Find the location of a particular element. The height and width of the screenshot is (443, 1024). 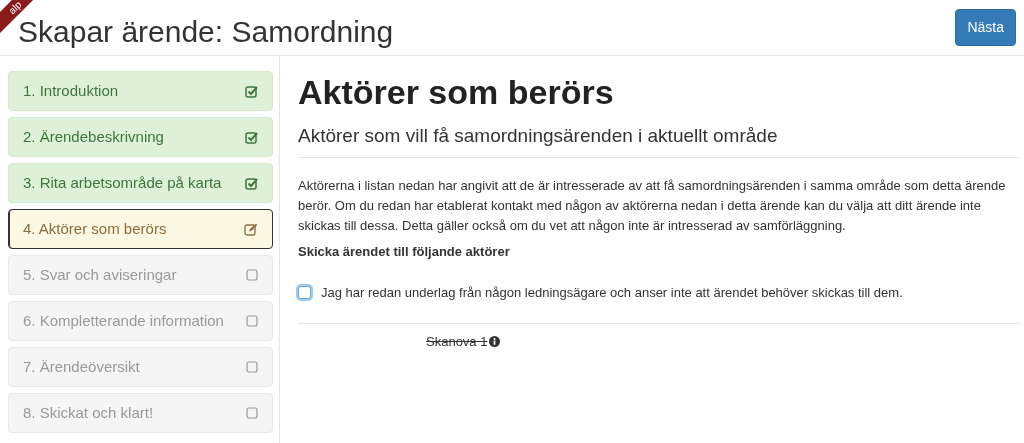

actor-name: Skanova 1 is located at coordinates (457, 341).